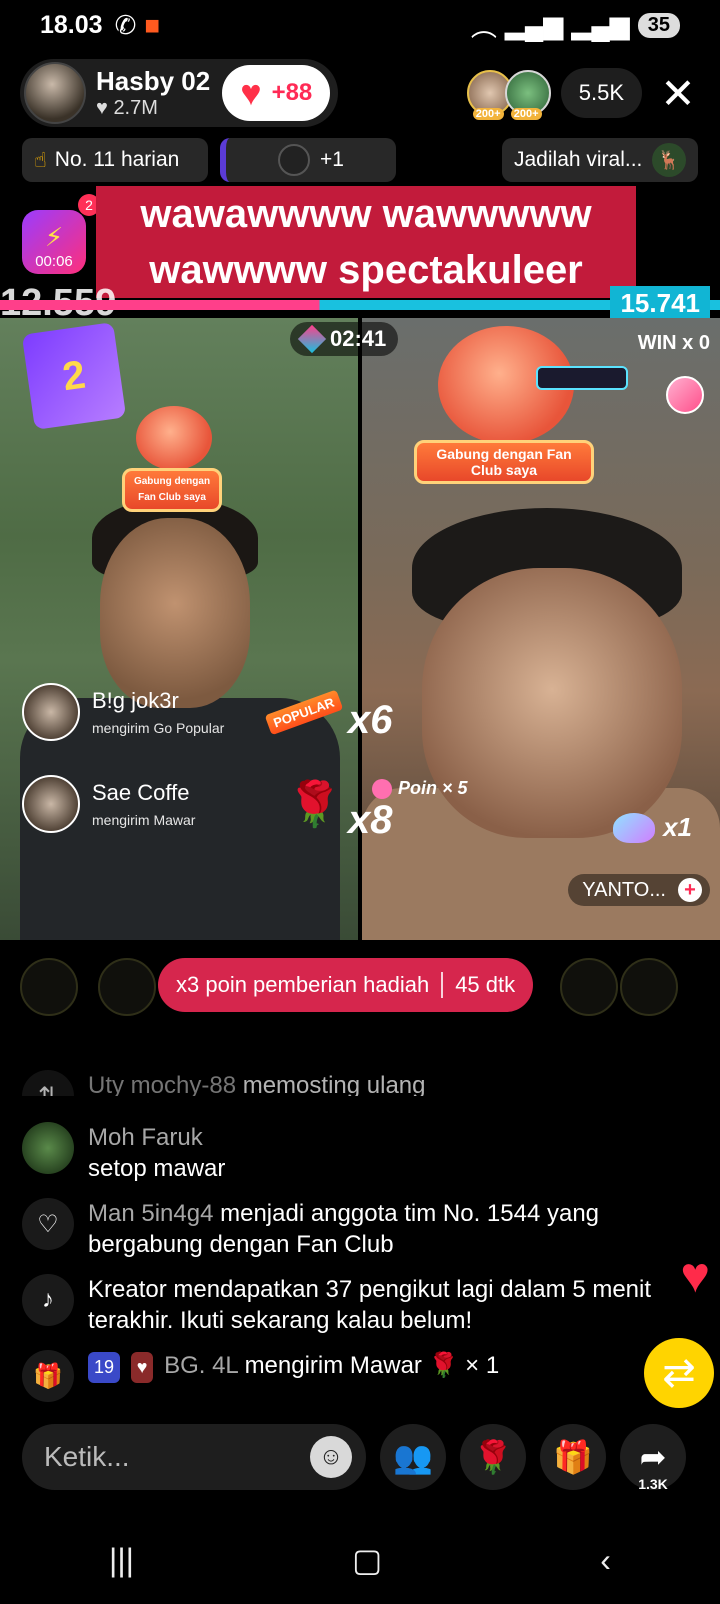  What do you see at coordinates (420, 788) in the screenshot?
I see `points-multiplier: Poin × 5` at bounding box center [420, 788].